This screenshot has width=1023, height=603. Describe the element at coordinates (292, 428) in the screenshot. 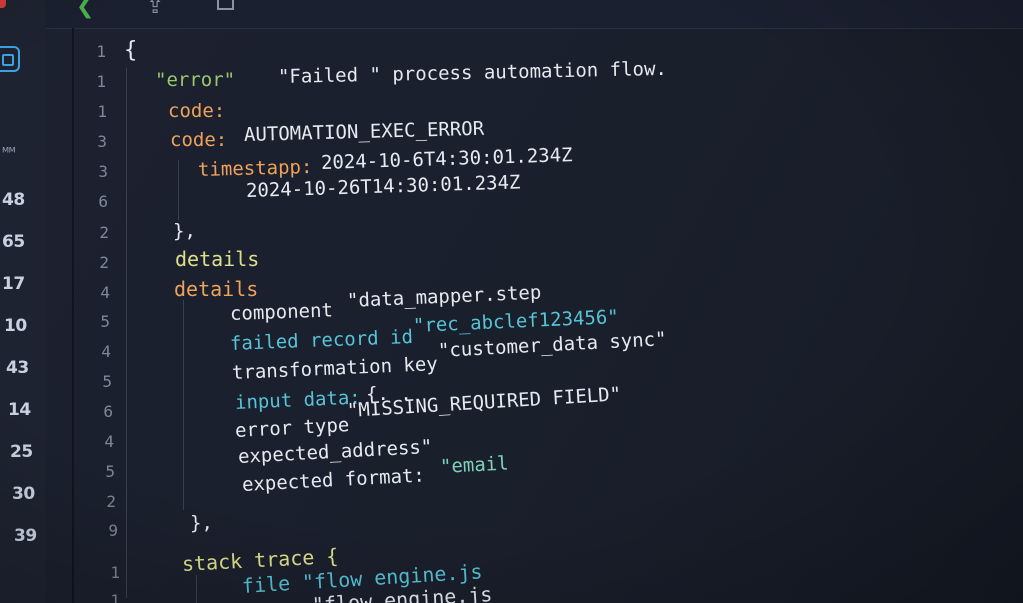

I see `code-key-error-type: error type` at that location.